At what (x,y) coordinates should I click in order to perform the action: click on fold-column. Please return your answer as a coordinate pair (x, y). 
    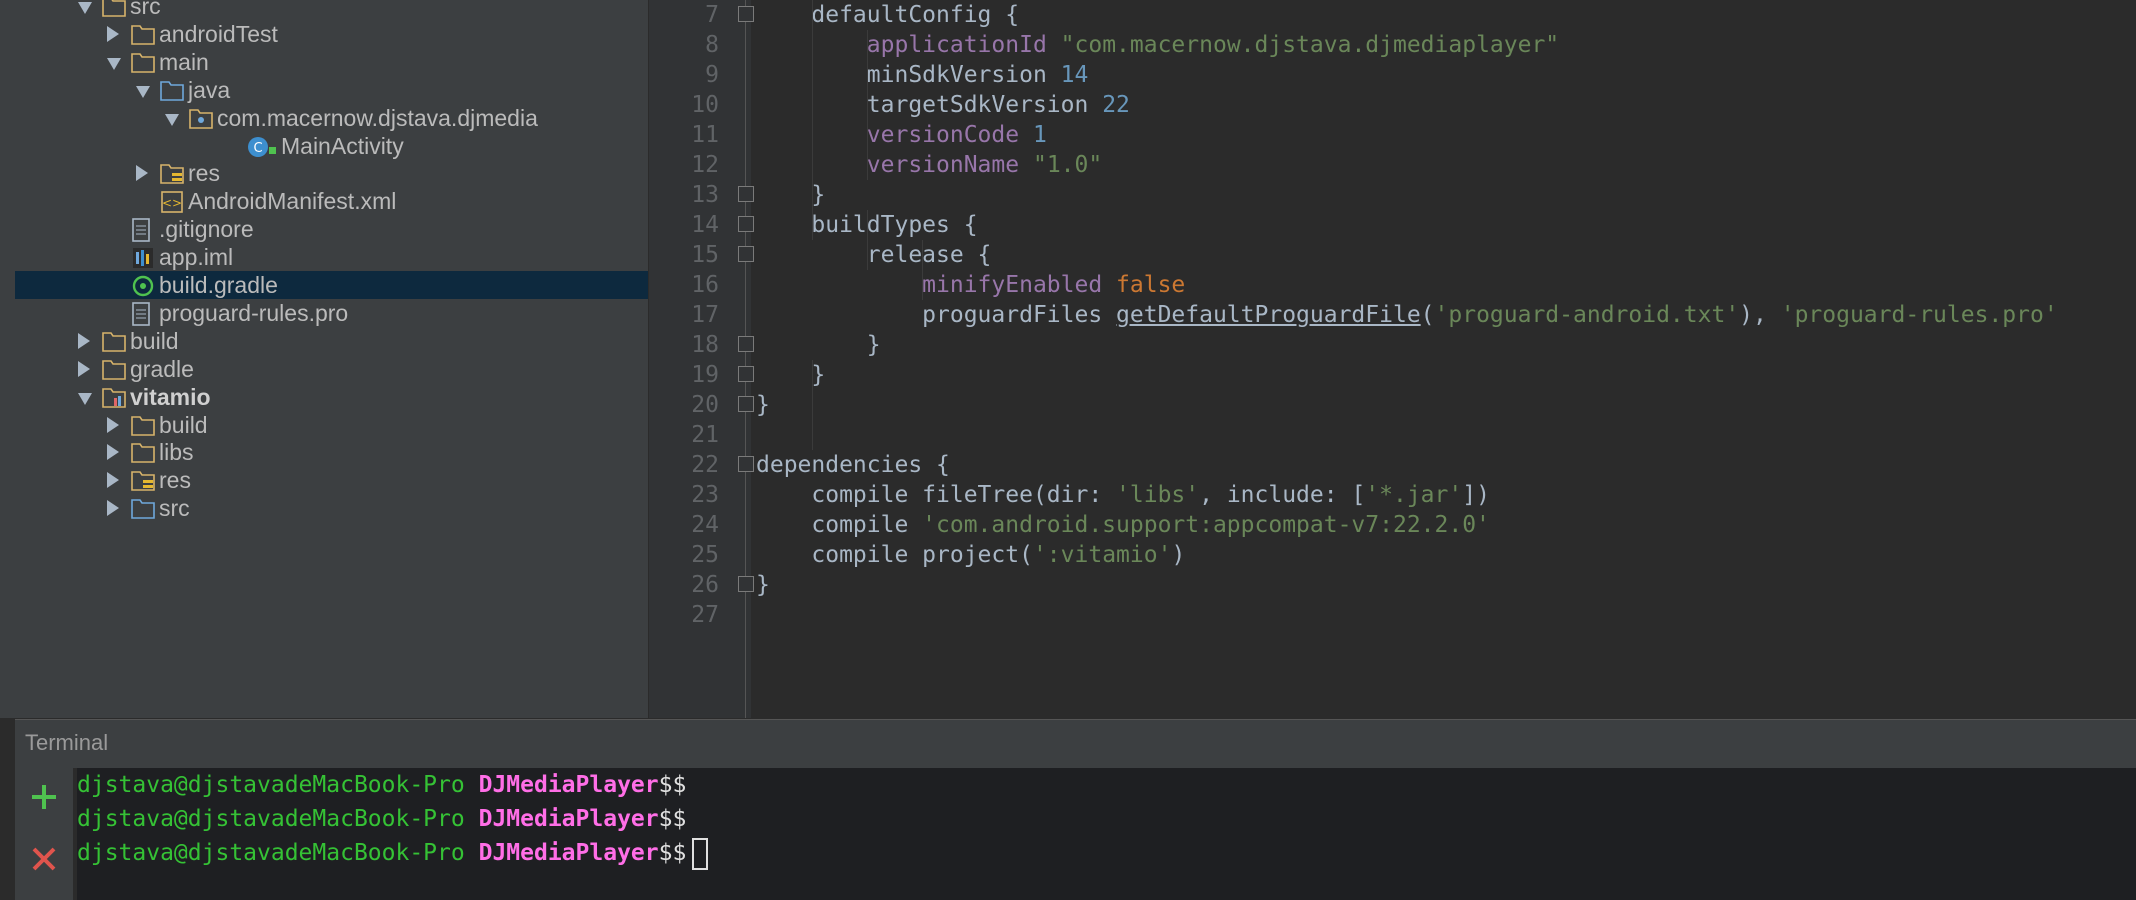
    Looking at the image, I should click on (741, 359).